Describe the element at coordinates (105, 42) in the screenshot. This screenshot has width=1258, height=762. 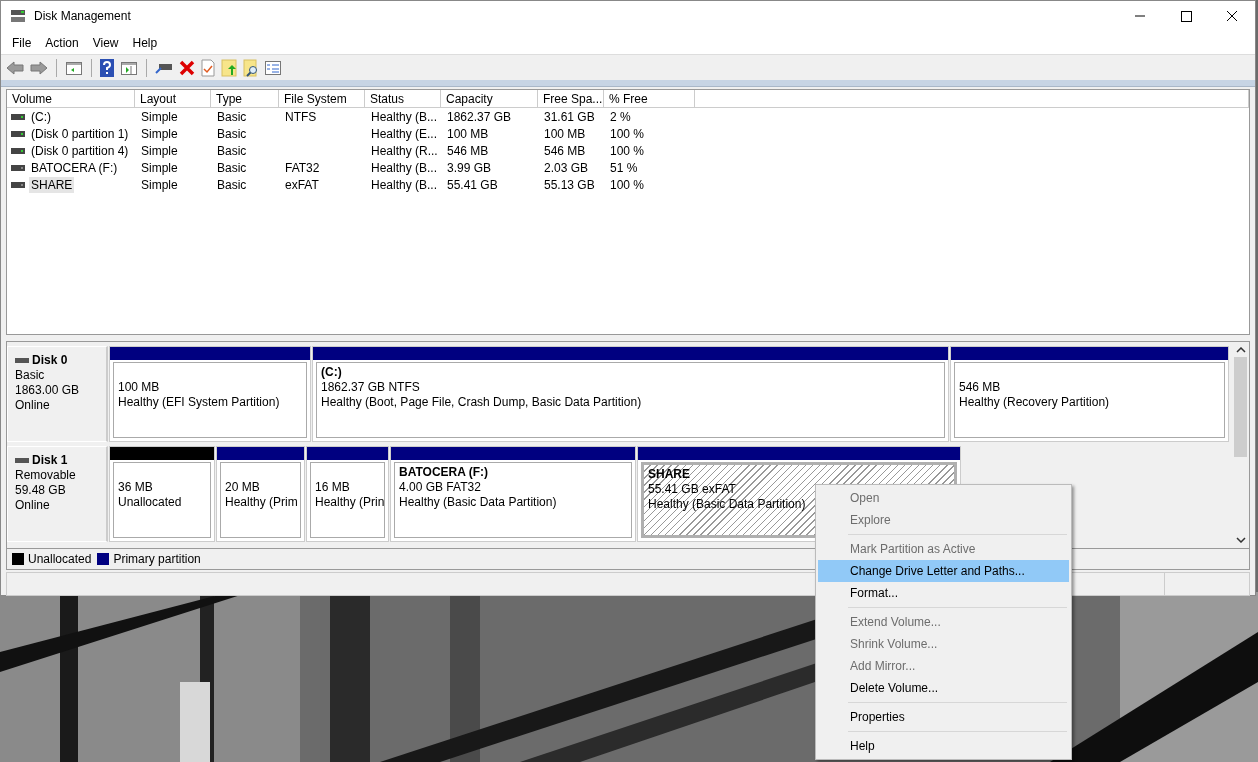
I see `menu-item: View` at that location.